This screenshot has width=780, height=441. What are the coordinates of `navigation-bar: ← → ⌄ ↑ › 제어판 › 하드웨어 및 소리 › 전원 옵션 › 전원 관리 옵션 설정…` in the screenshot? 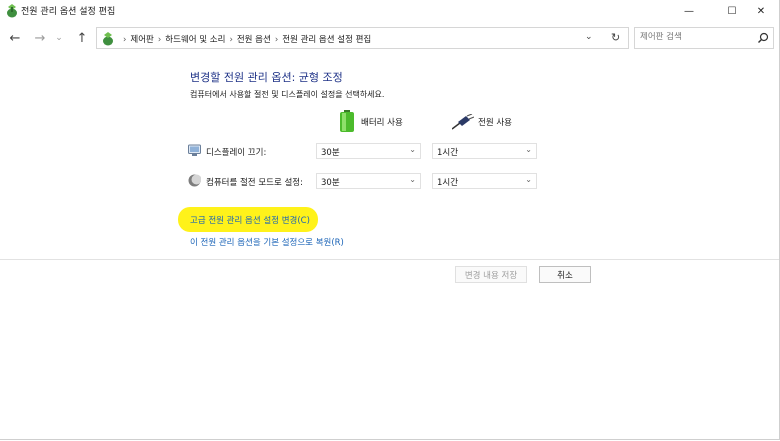 It's located at (389, 38).